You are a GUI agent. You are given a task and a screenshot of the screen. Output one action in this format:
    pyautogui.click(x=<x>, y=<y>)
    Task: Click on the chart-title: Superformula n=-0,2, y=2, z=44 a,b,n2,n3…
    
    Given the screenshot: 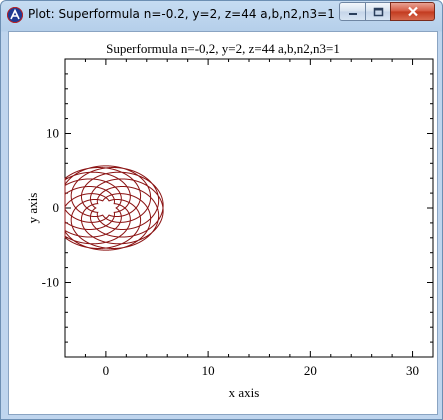 What is the action you would take?
    pyautogui.click(x=223, y=48)
    